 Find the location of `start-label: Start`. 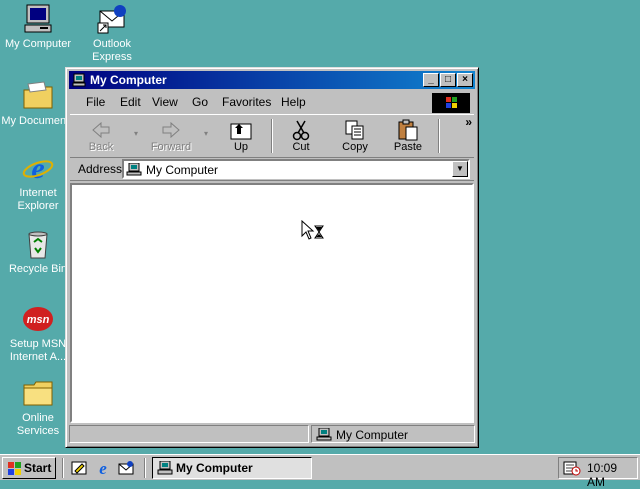

start-label: Start is located at coordinates (38, 468).